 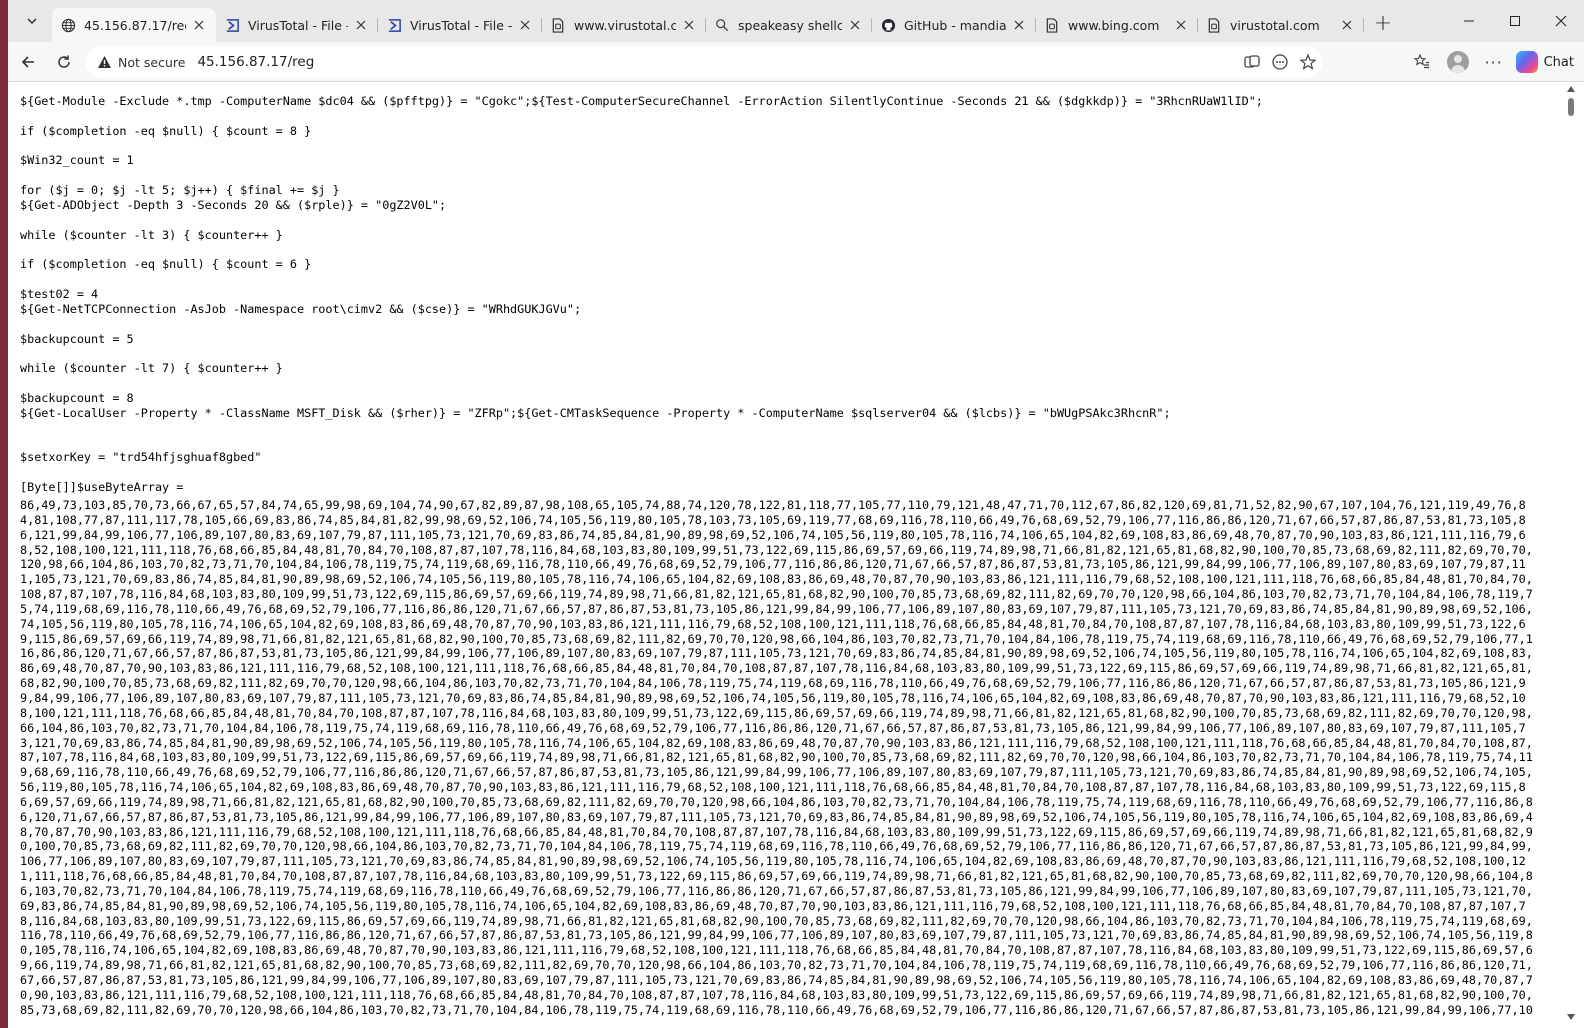 I want to click on refresh-icon, so click(x=64, y=61).